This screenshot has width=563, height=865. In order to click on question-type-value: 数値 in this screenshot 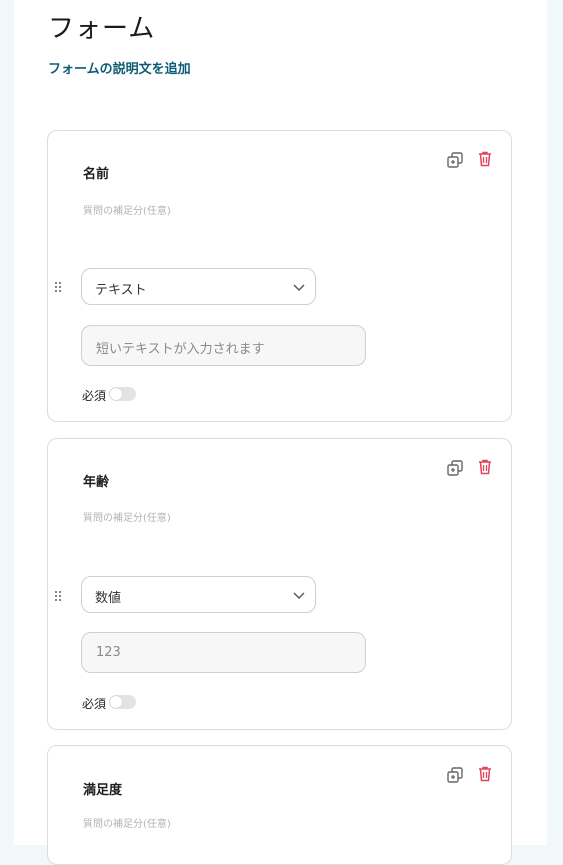, I will do `click(108, 598)`.